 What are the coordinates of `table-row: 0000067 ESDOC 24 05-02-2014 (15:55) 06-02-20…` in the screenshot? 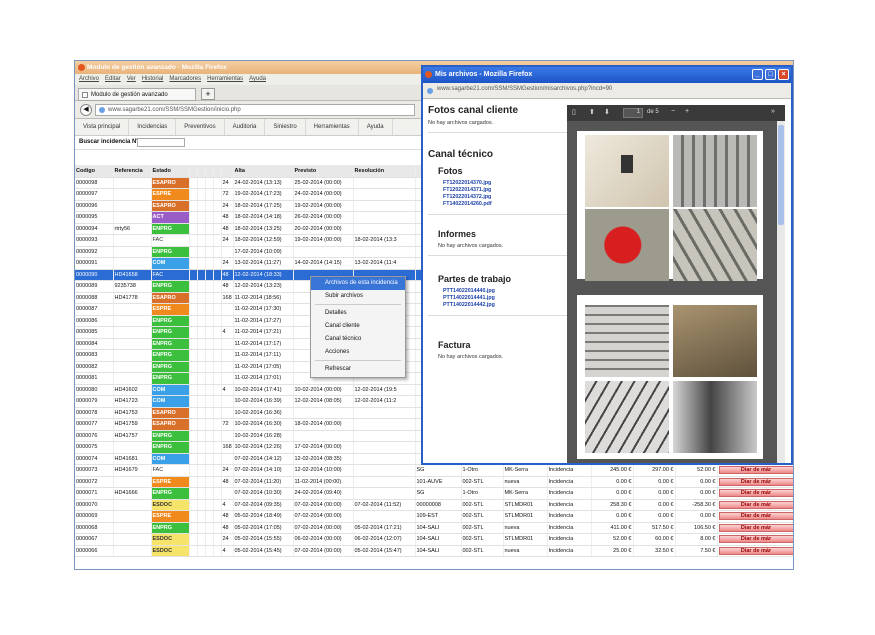 It's located at (434, 539).